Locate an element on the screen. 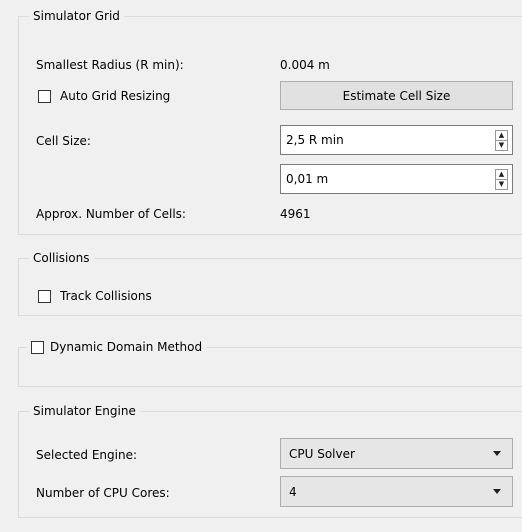  selected-engine-select: CPU Solver is located at coordinates (396, 453).